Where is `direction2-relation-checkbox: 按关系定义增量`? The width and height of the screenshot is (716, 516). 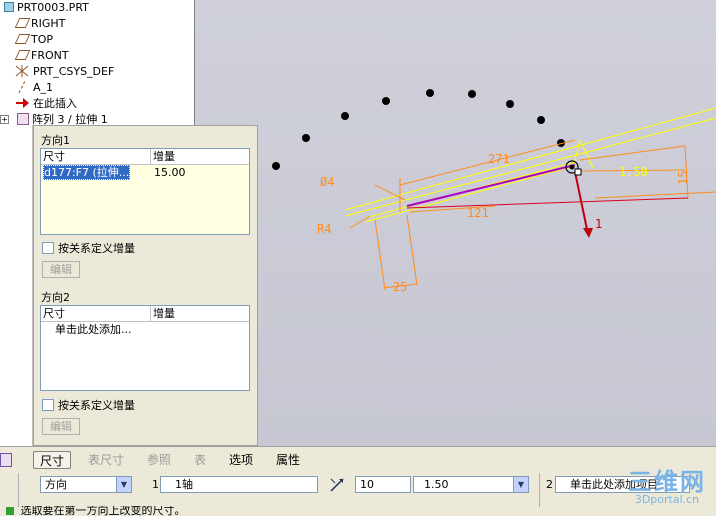
direction2-relation-checkbox: 按关系定义增量 is located at coordinates (88, 405).